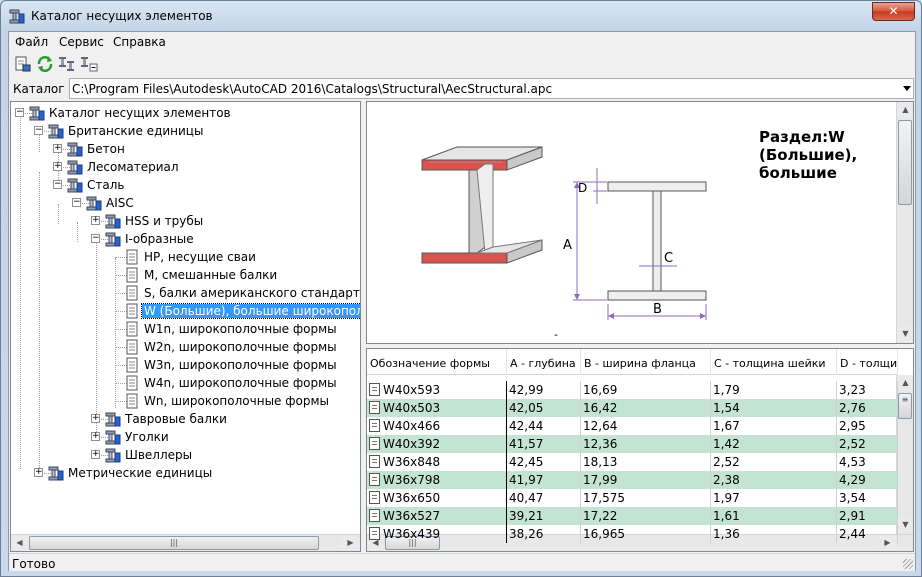 This screenshot has width=922, height=577. Describe the element at coordinates (437, 498) in the screenshot. I see `table-cell: W36x650` at that location.